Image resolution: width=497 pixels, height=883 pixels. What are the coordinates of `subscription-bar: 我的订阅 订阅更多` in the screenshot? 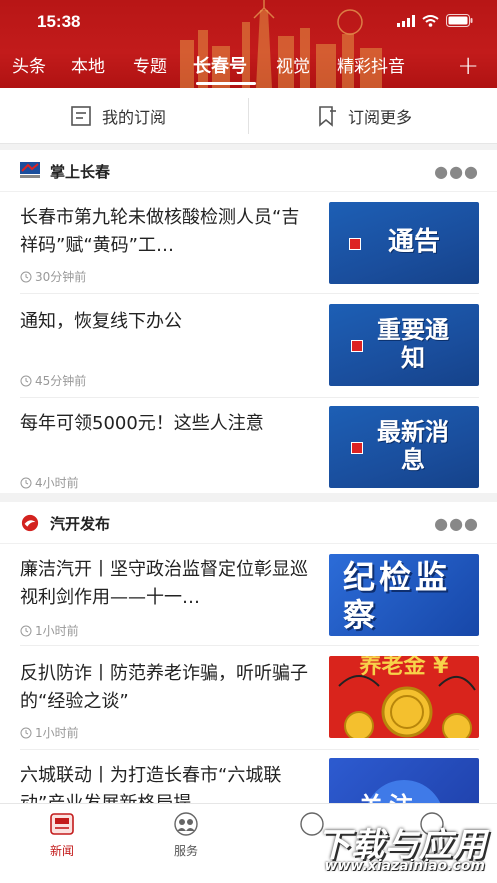 It's located at (248, 116).